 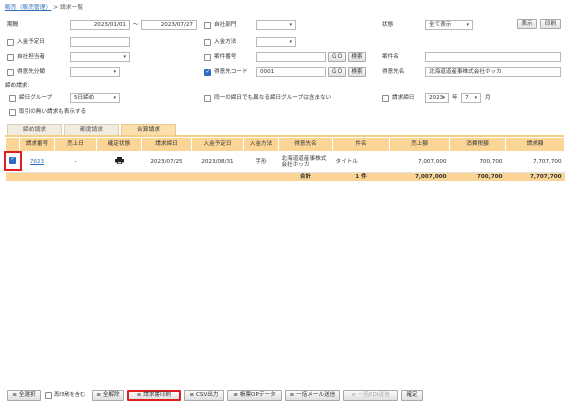 I want to click on staff-checkbox, so click(x=10, y=57).